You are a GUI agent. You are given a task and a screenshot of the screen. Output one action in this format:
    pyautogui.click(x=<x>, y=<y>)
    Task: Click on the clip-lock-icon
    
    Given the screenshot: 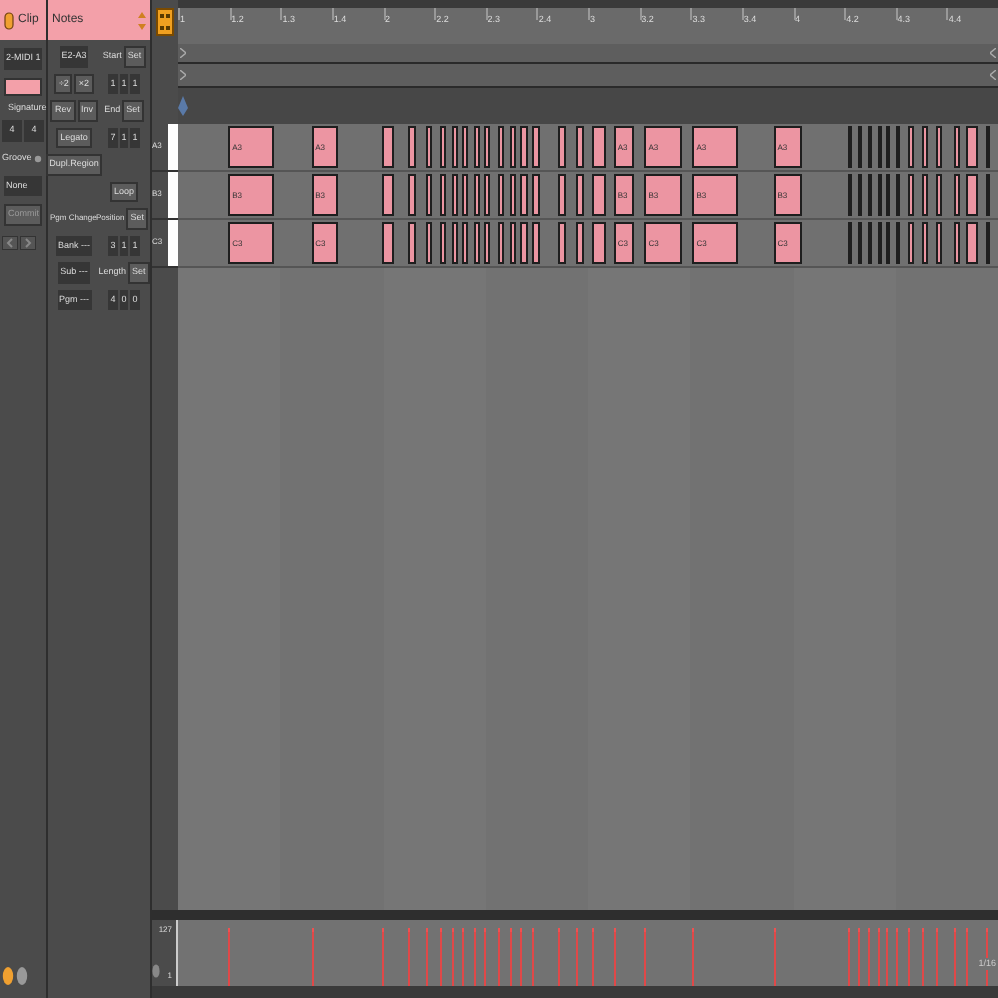 What is the action you would take?
    pyautogui.click(x=22, y=976)
    